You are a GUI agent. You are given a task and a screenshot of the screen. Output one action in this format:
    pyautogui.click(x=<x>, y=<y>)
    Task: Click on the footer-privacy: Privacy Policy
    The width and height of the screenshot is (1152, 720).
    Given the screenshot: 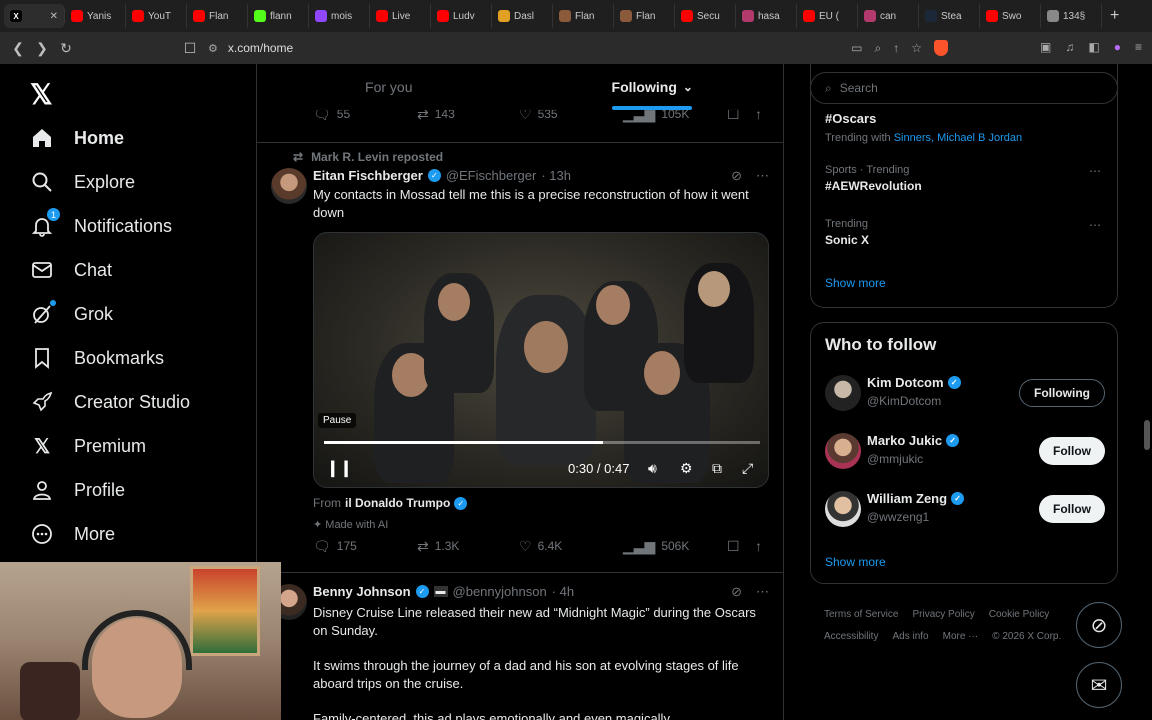 What is the action you would take?
    pyautogui.click(x=943, y=614)
    